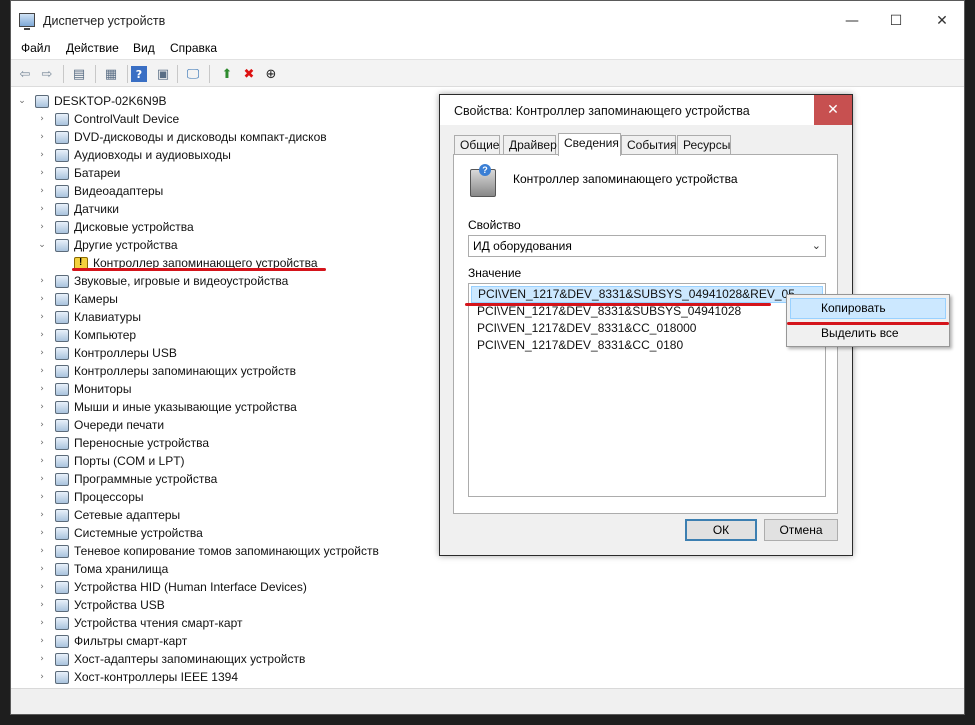 The height and width of the screenshot is (725, 975). I want to click on tree-category-item: › Батареи, so click(78, 173).